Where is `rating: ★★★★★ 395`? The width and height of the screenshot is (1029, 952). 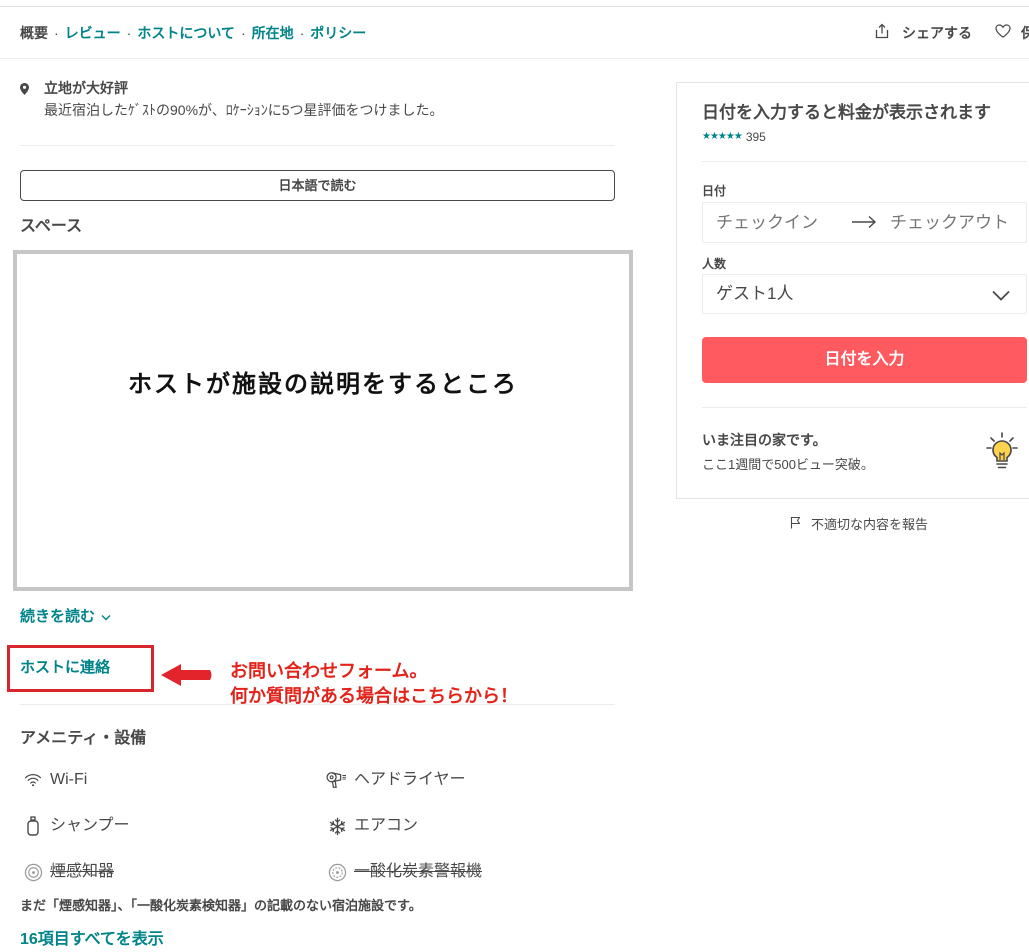 rating: ★★★★★ 395 is located at coordinates (734, 137).